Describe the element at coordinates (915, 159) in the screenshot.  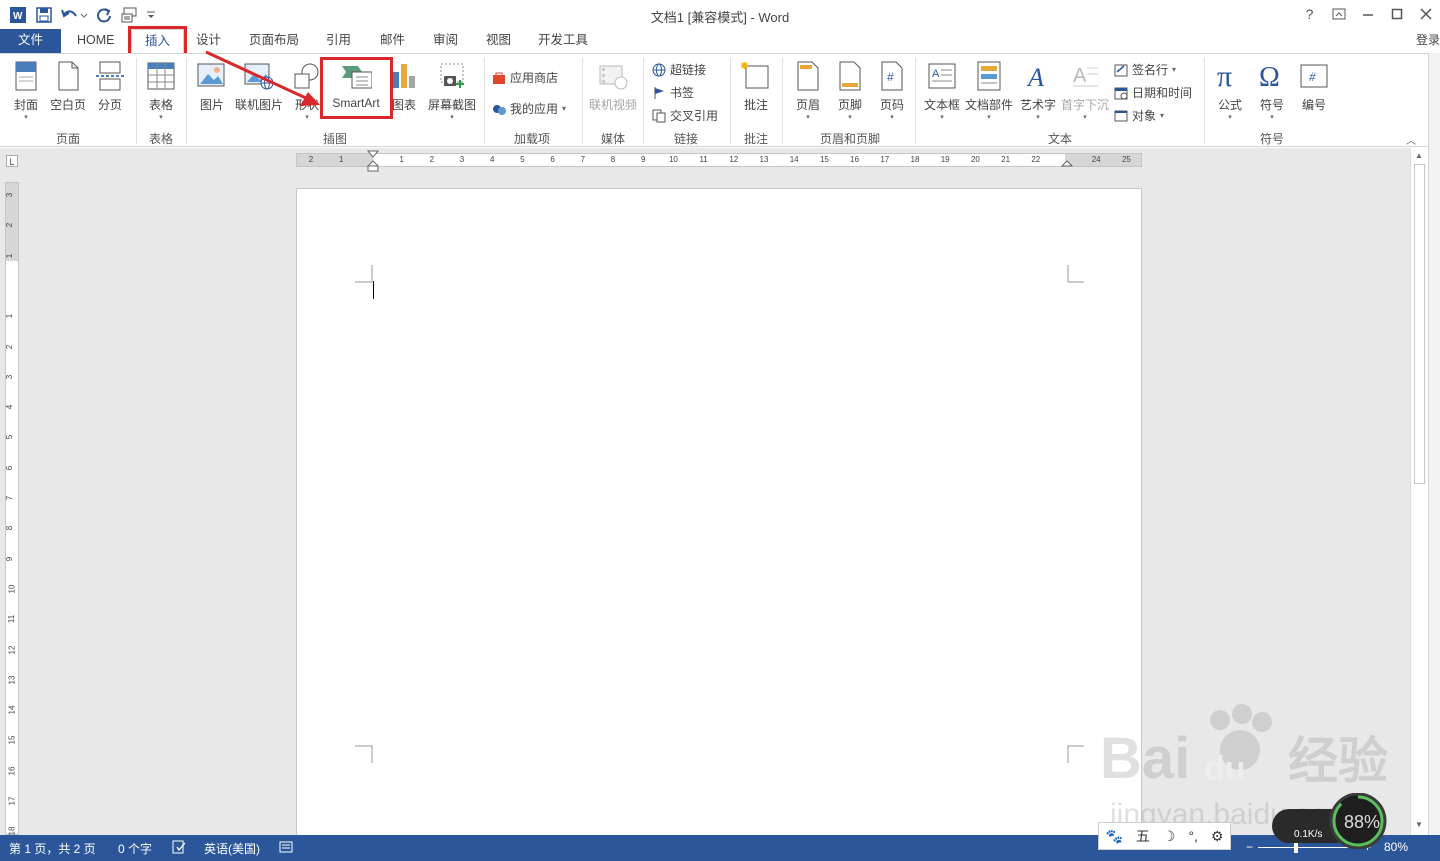
I see `ruler-tick-label: 18` at that location.